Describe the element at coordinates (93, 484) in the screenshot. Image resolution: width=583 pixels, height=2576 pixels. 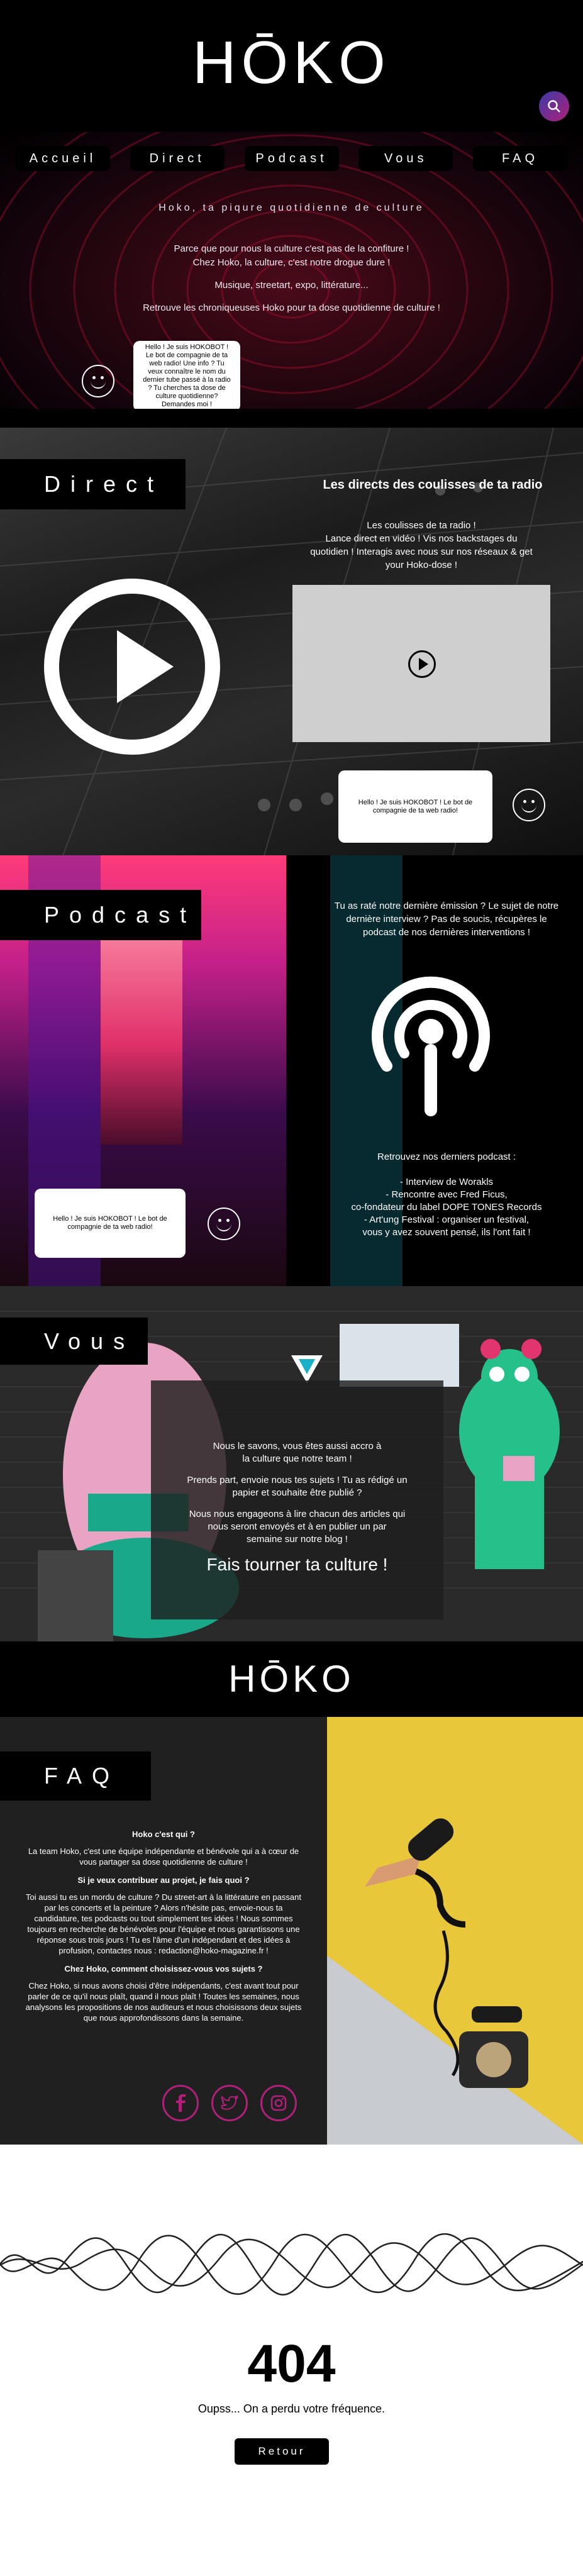
I see `direct-label: Direct` at that location.